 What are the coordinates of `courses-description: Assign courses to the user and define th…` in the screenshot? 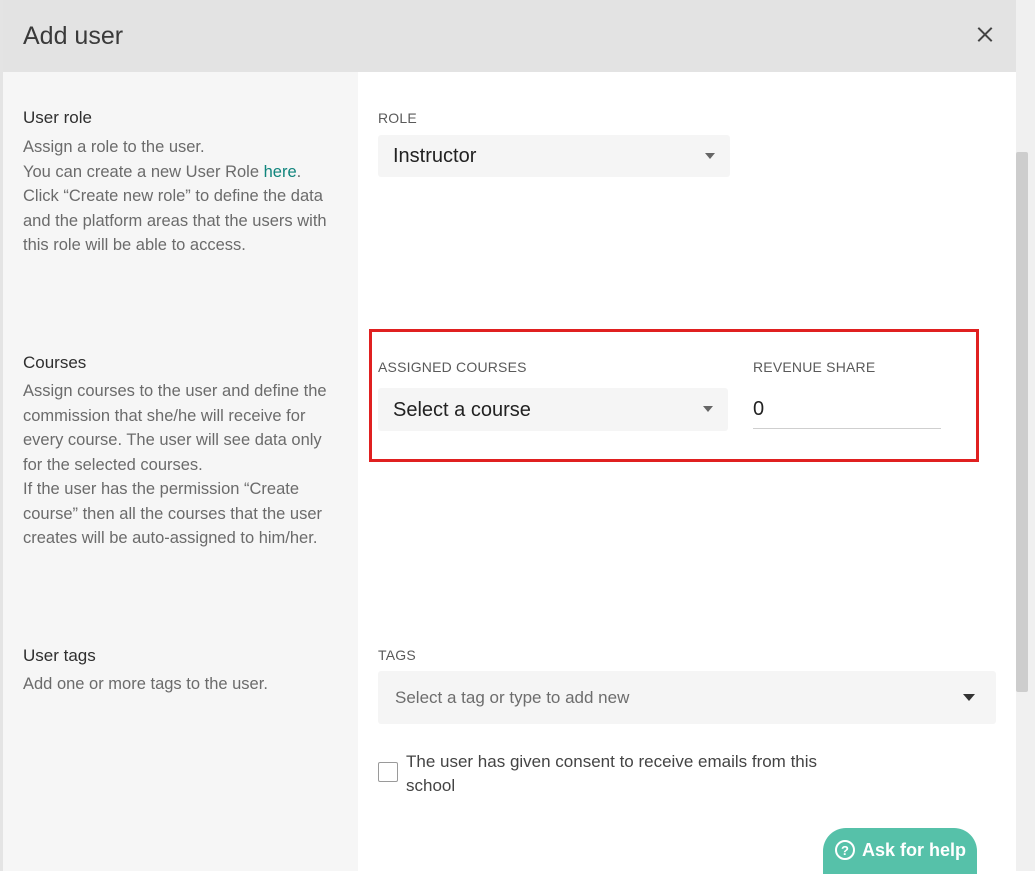 It's located at (175, 464).